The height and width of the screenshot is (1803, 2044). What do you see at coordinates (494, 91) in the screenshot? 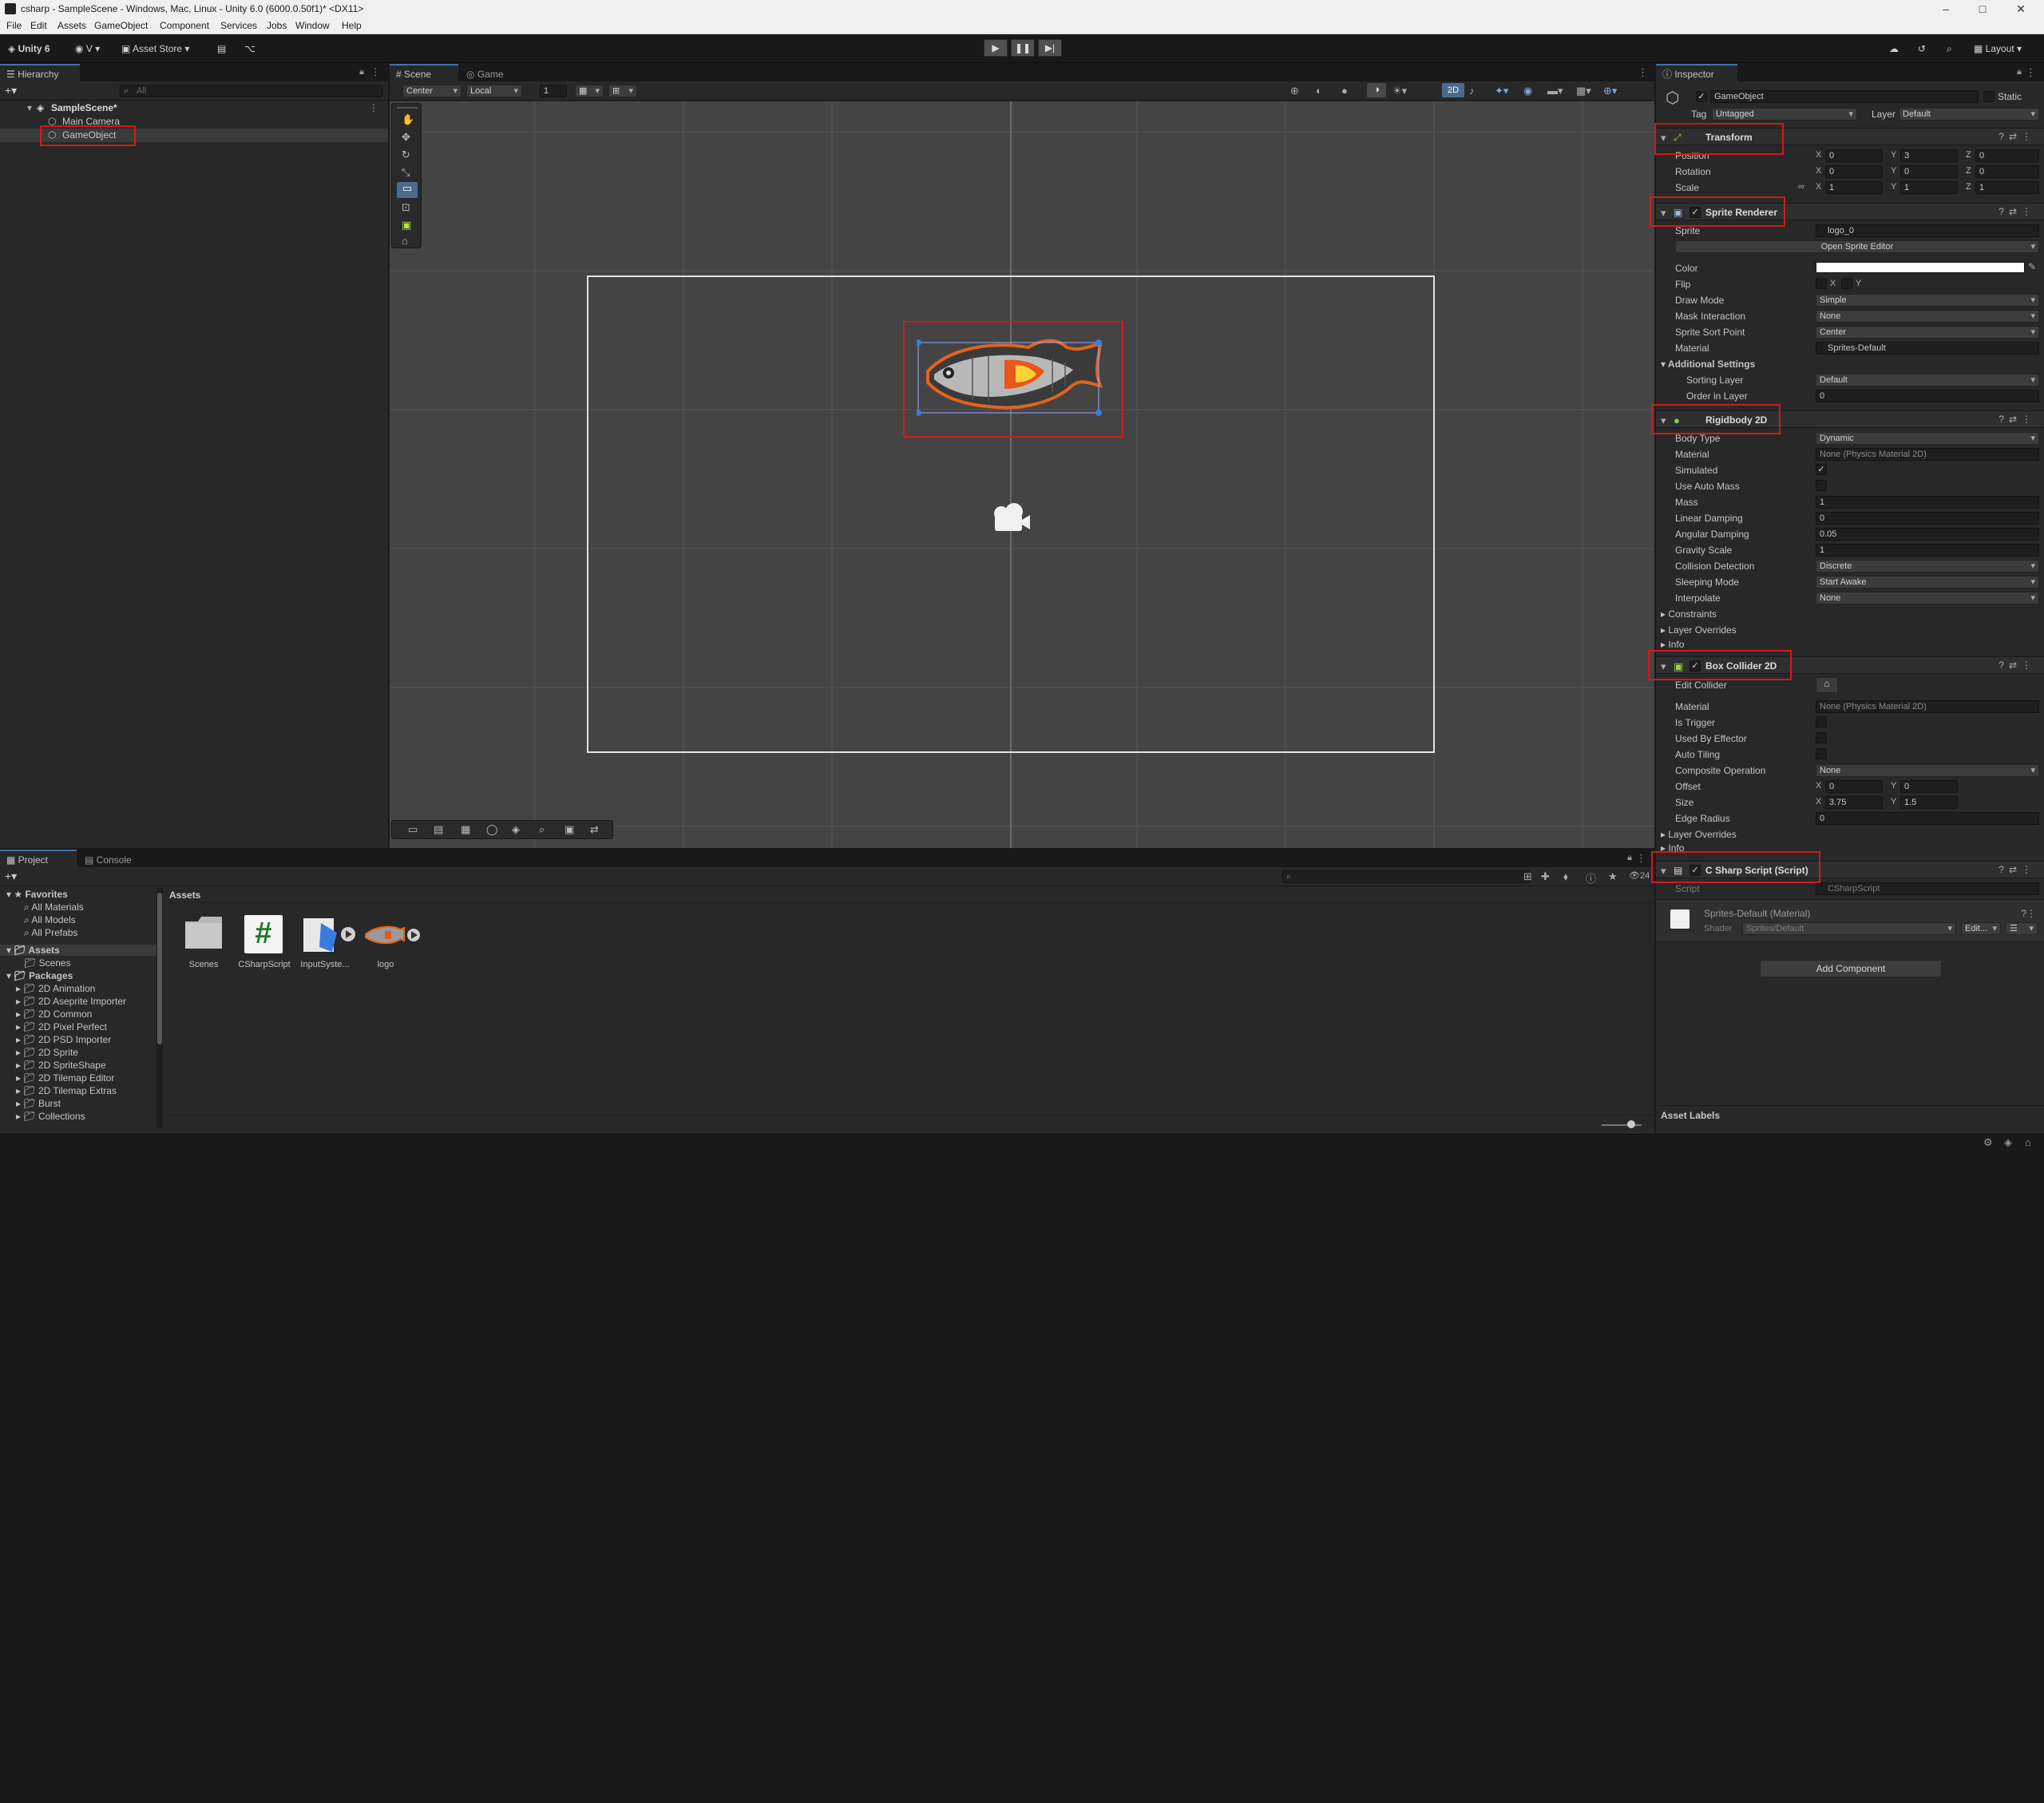
I see `space-dropdown: Local` at bounding box center [494, 91].